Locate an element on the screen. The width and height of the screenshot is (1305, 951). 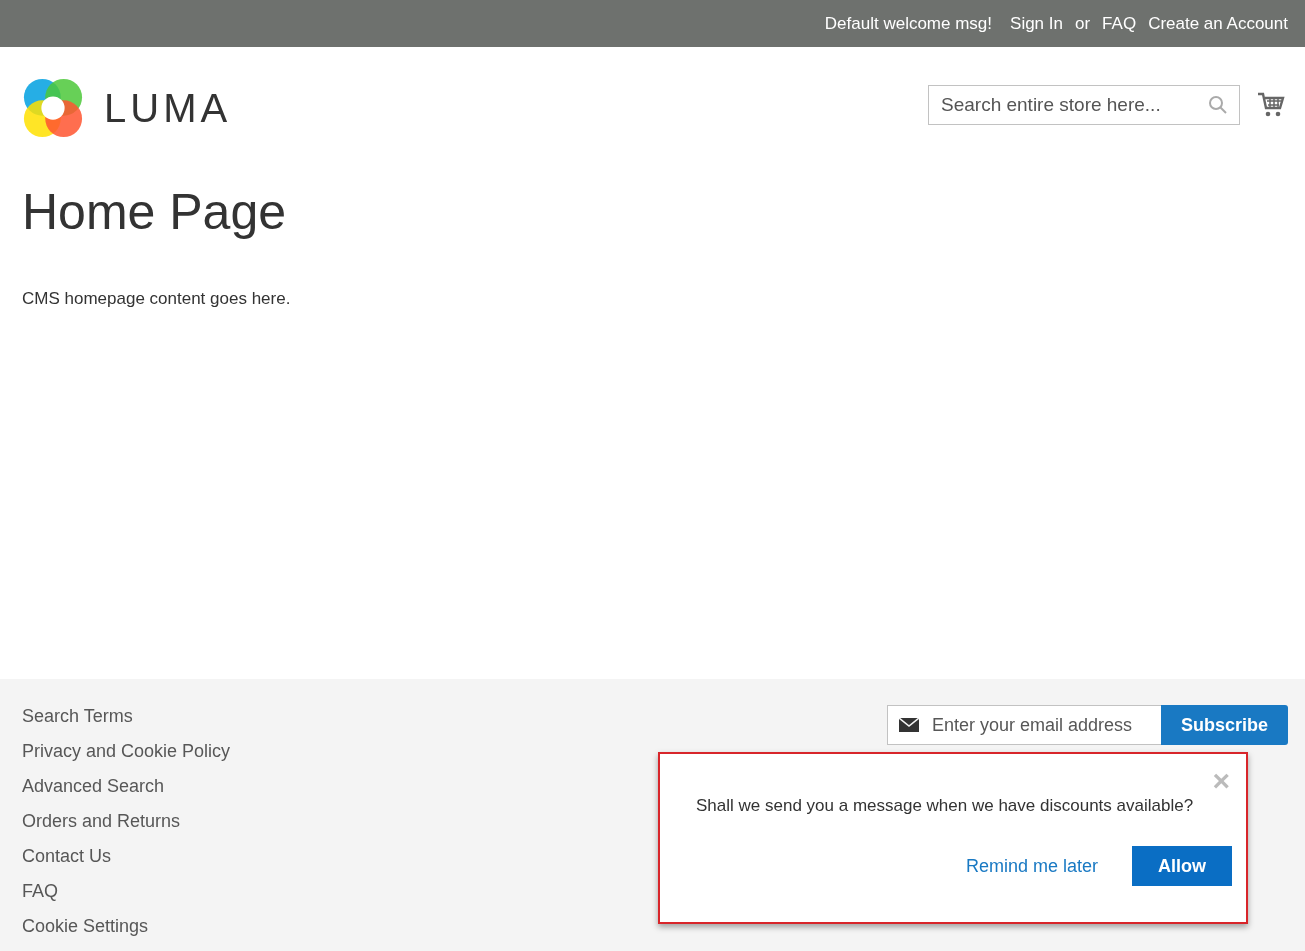
separator-text: or is located at coordinates (1083, 23).